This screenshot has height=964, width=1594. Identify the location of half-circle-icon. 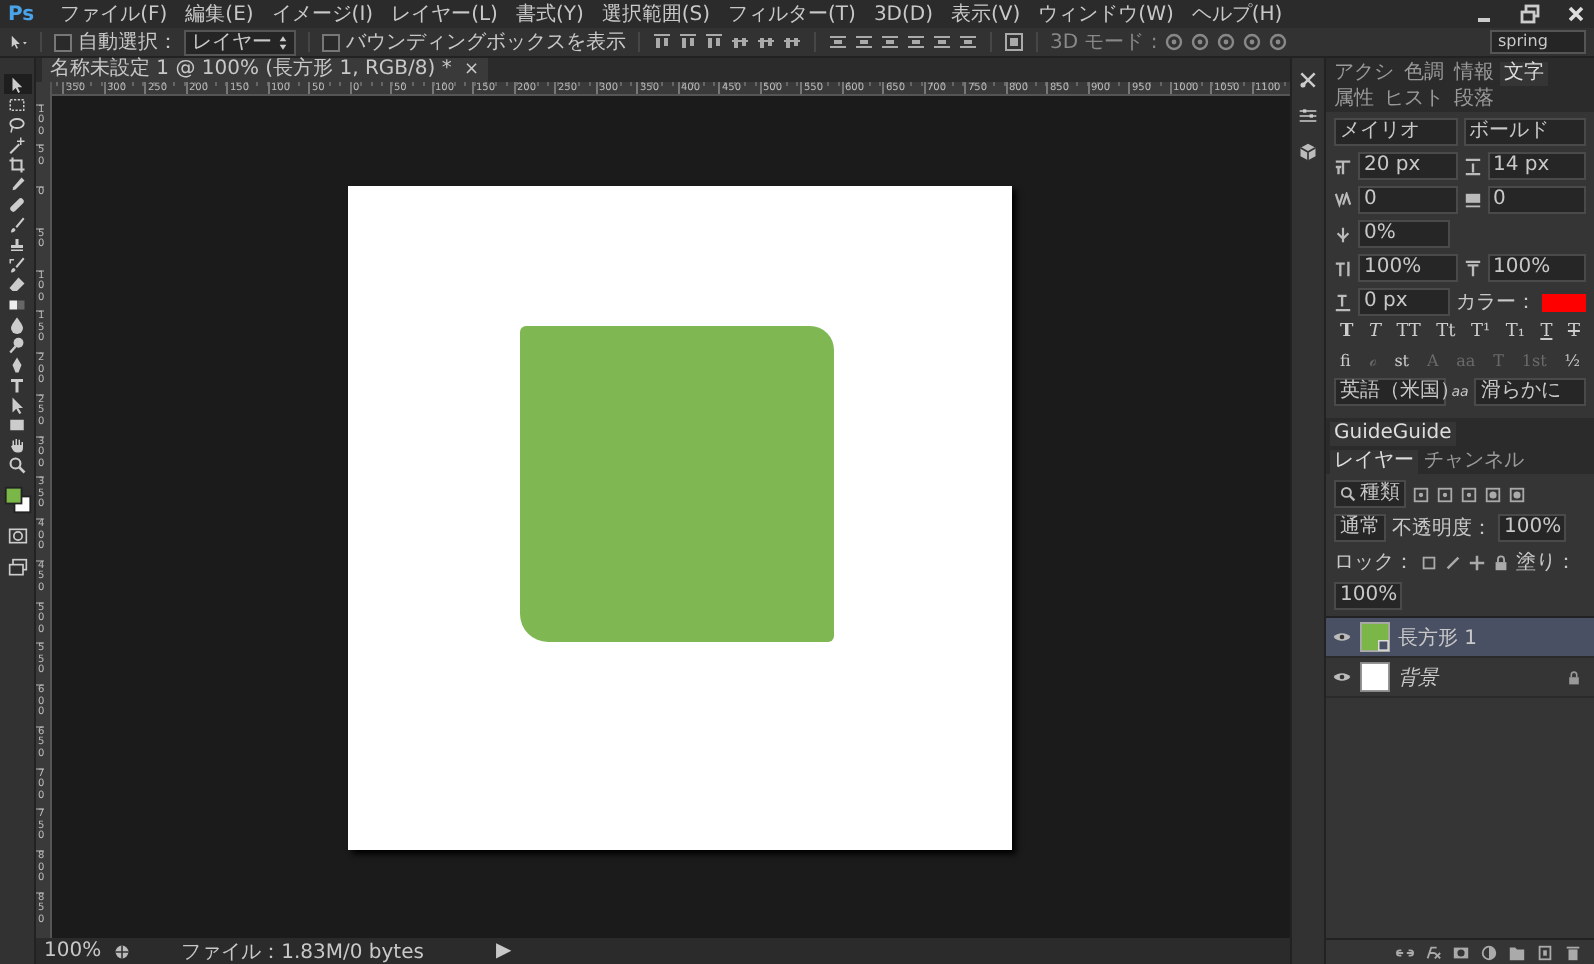
(1489, 952).